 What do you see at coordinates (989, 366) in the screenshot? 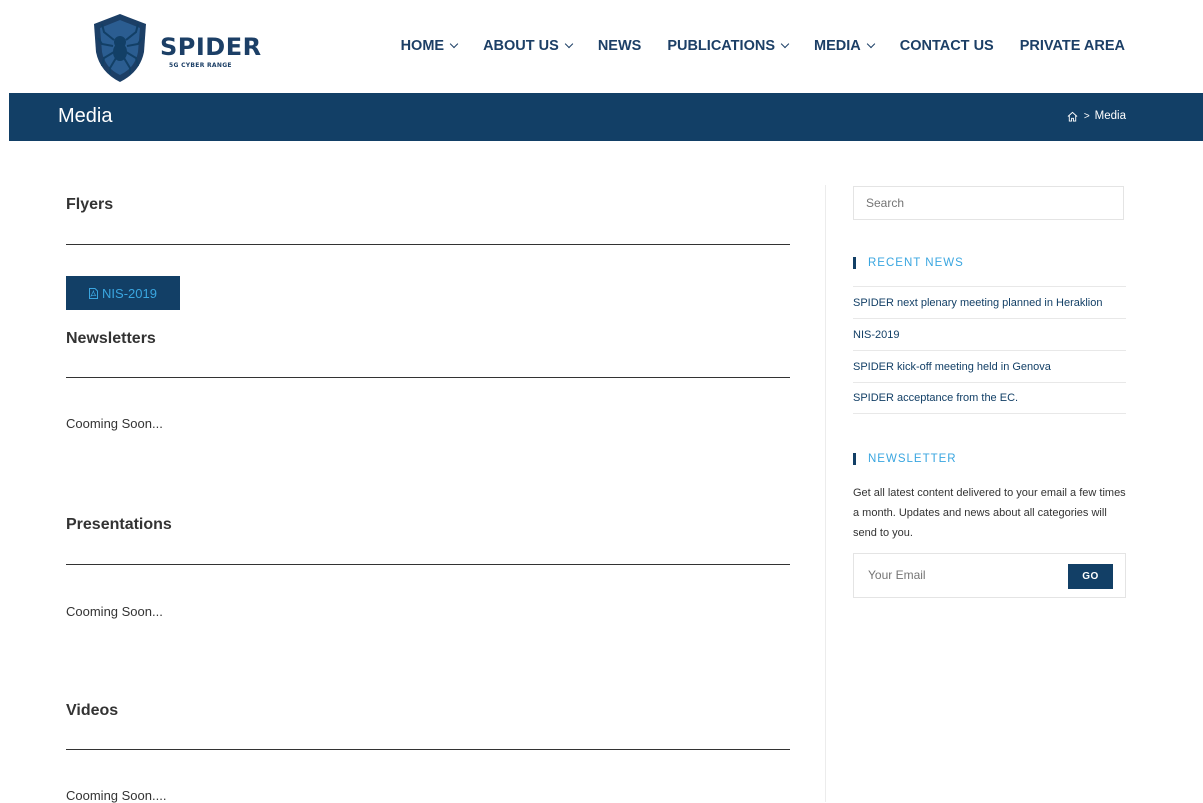
I see `news-link: SPIDER kick-off meeting held in Genova` at bounding box center [989, 366].